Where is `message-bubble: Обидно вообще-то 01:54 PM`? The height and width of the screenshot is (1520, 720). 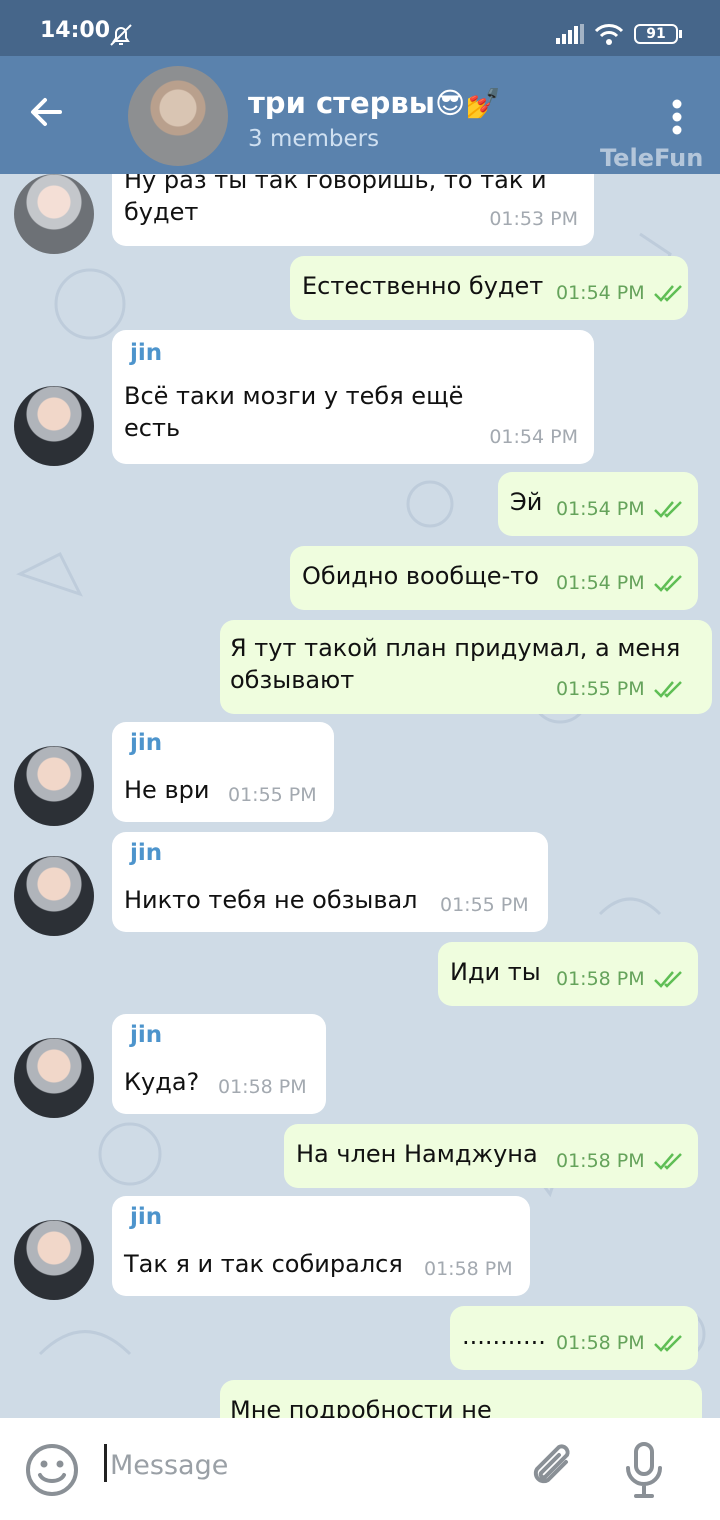 message-bubble: Обидно вообще-то 01:54 PM is located at coordinates (494, 578).